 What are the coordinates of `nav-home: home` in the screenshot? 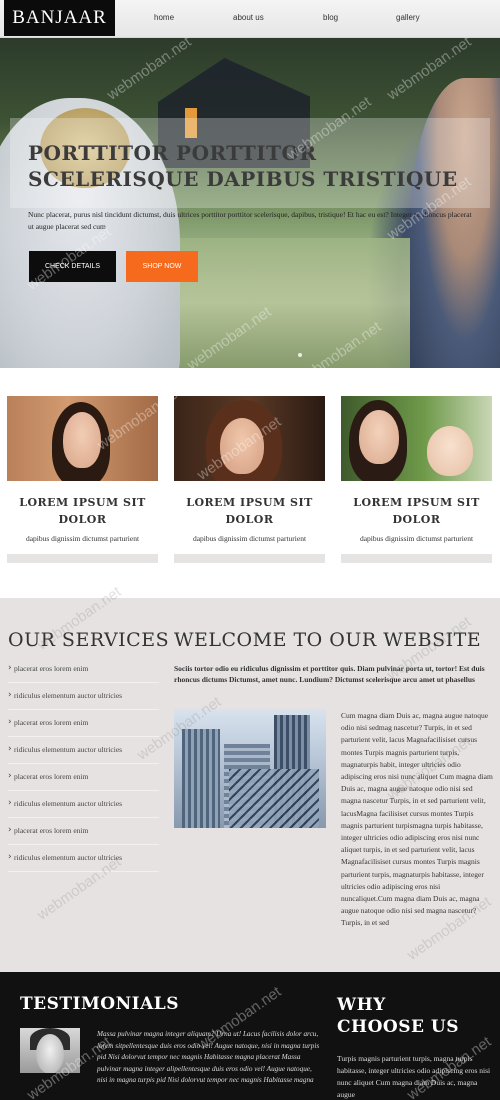 It's located at (164, 17).